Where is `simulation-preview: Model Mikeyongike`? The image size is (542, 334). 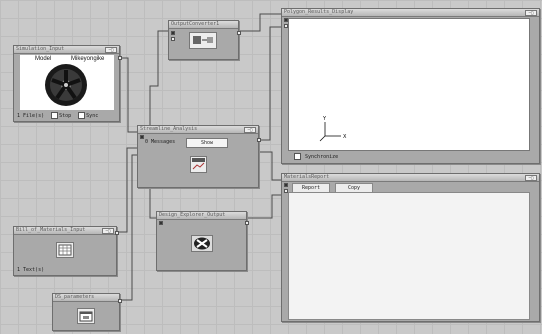
simulation-preview: Model Mikeyongike is located at coordinates (67, 82).